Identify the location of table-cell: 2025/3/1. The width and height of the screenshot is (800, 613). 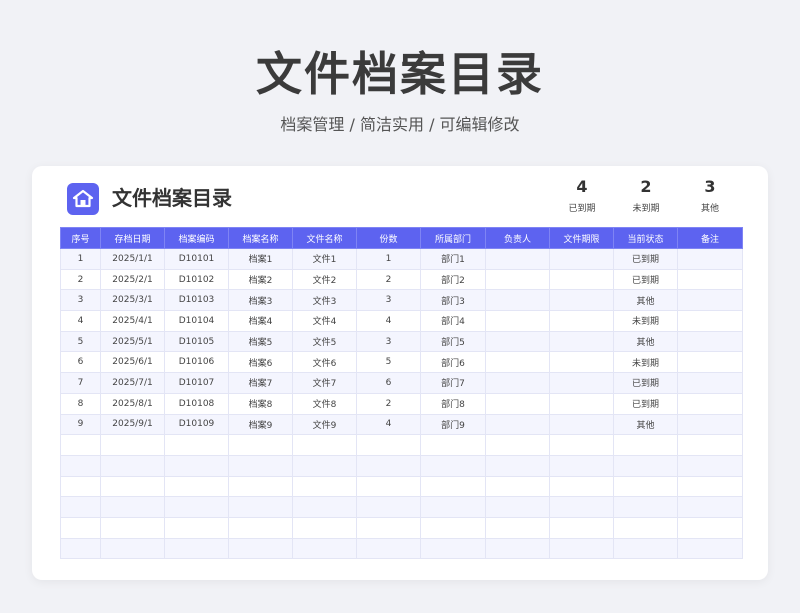
(132, 300).